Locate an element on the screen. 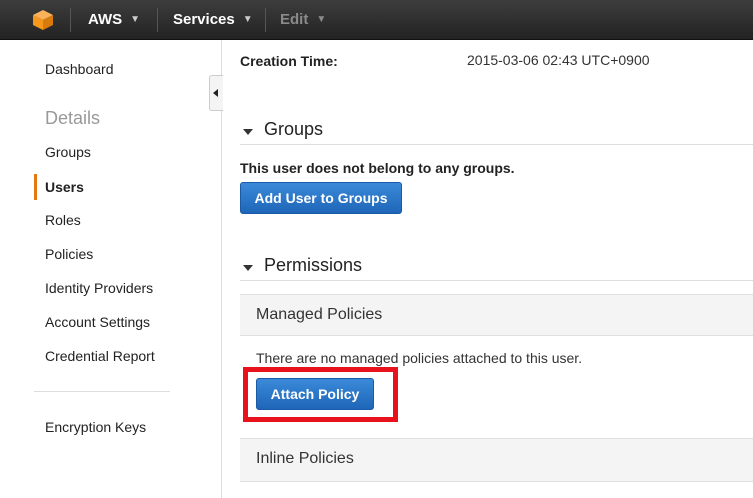  inline-policies-title: Inline Policies is located at coordinates (305, 458).